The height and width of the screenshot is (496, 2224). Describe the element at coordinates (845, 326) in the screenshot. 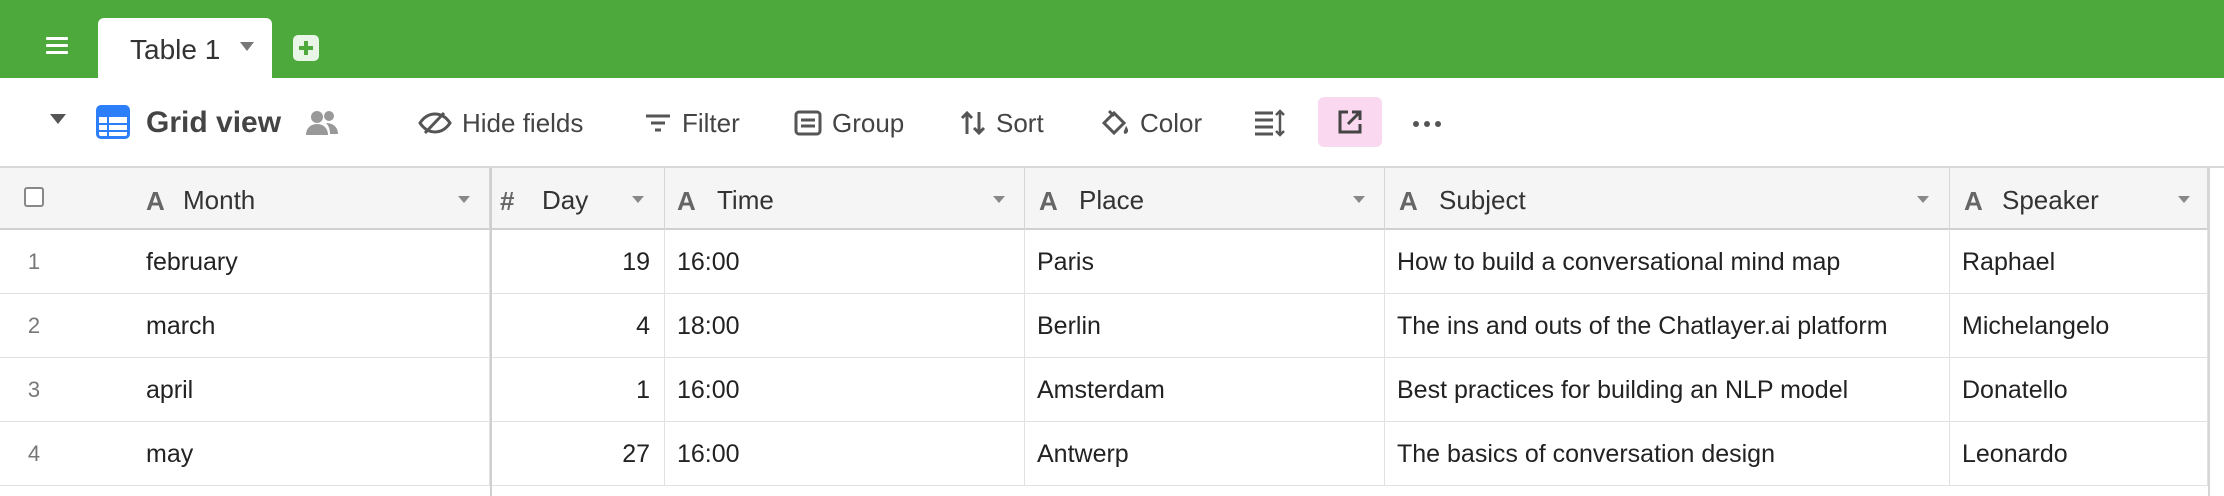

I see `cell-time: 18:00` at that location.